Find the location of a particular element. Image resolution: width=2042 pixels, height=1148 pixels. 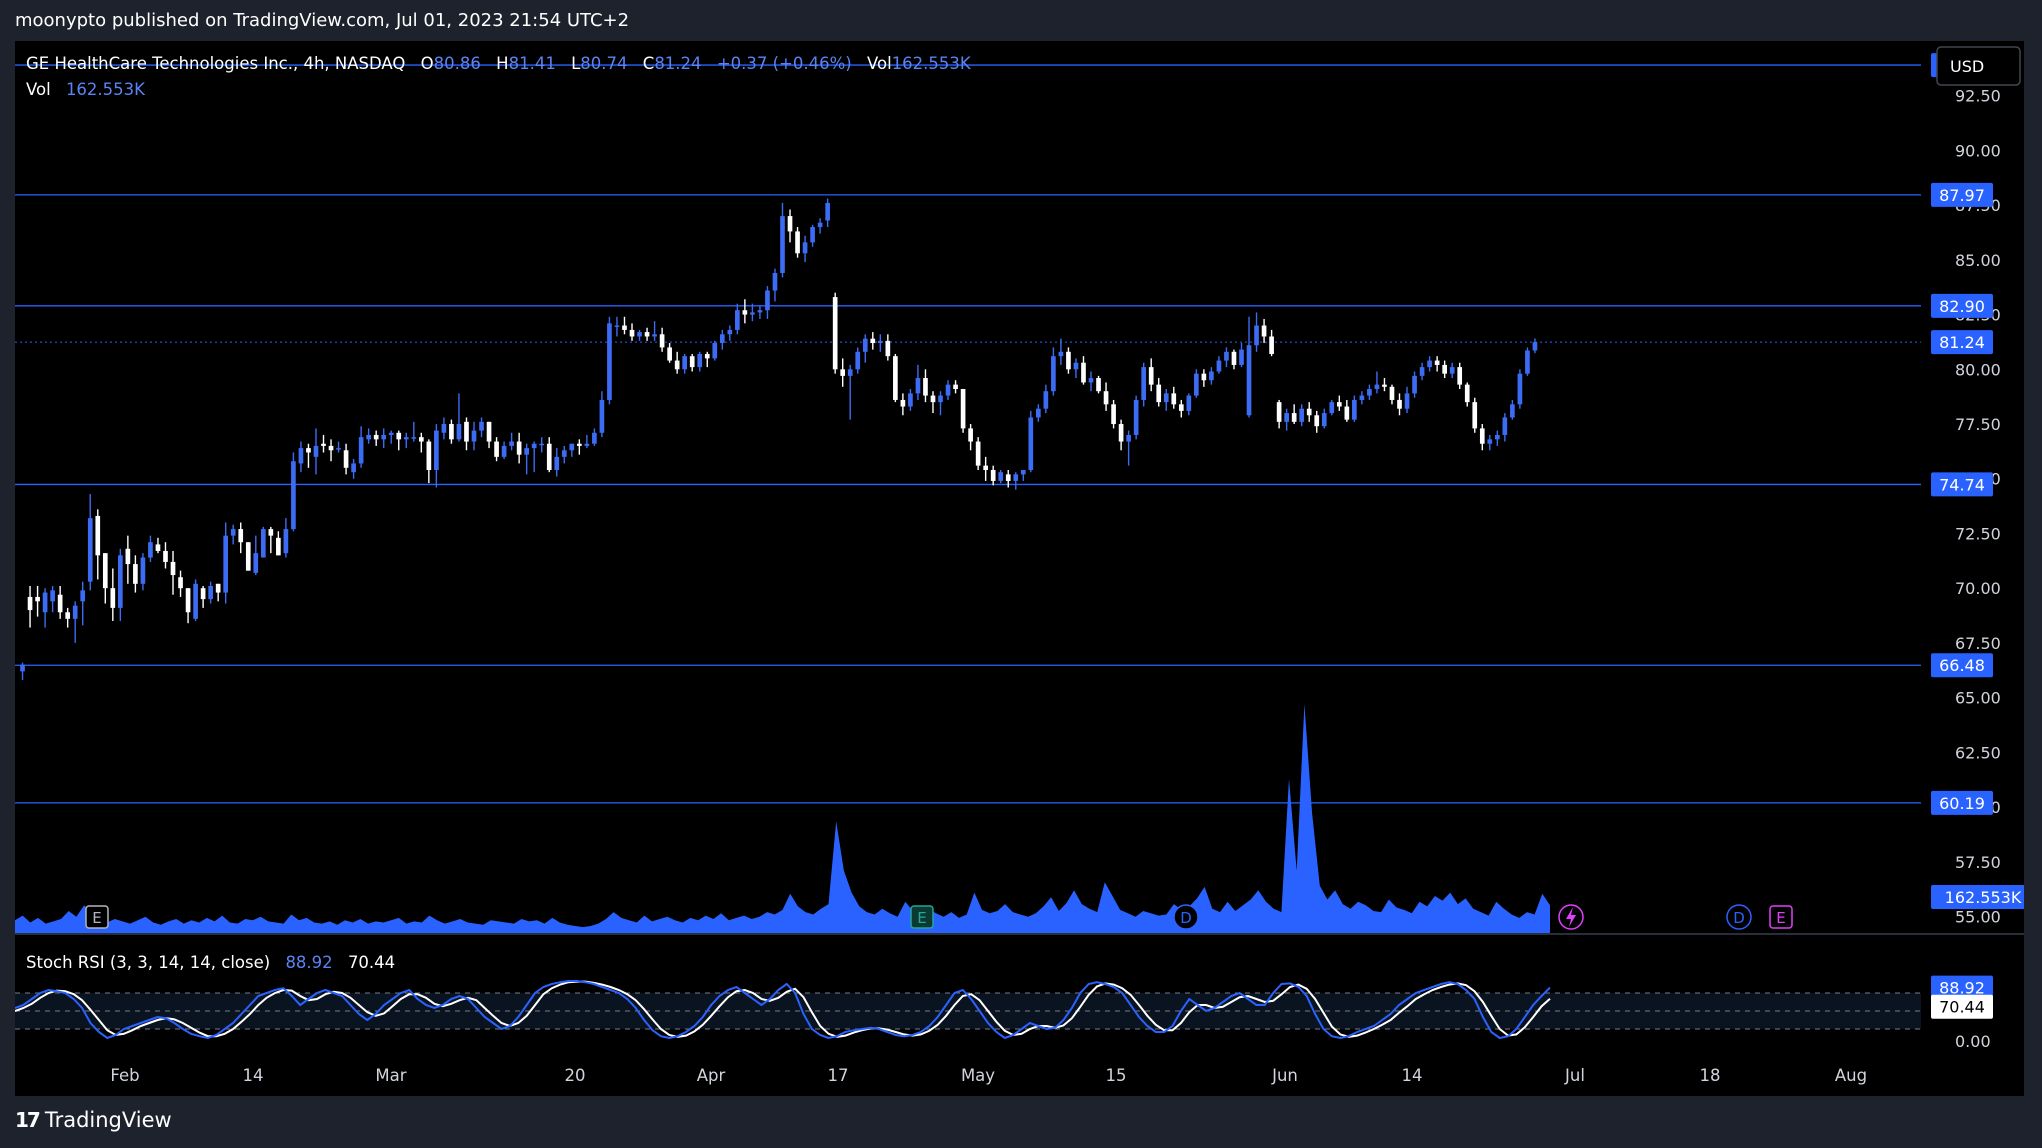

high-value: 81.41 is located at coordinates (532, 63).